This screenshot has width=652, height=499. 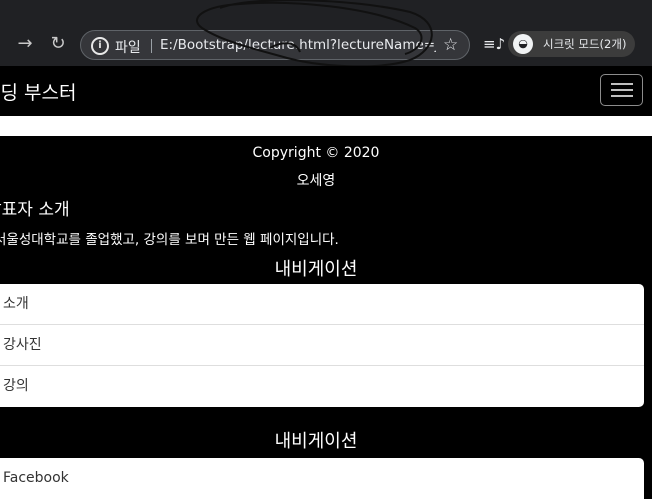 What do you see at coordinates (316, 153) in the screenshot?
I see `copyright-text: Copyright © 2020` at bounding box center [316, 153].